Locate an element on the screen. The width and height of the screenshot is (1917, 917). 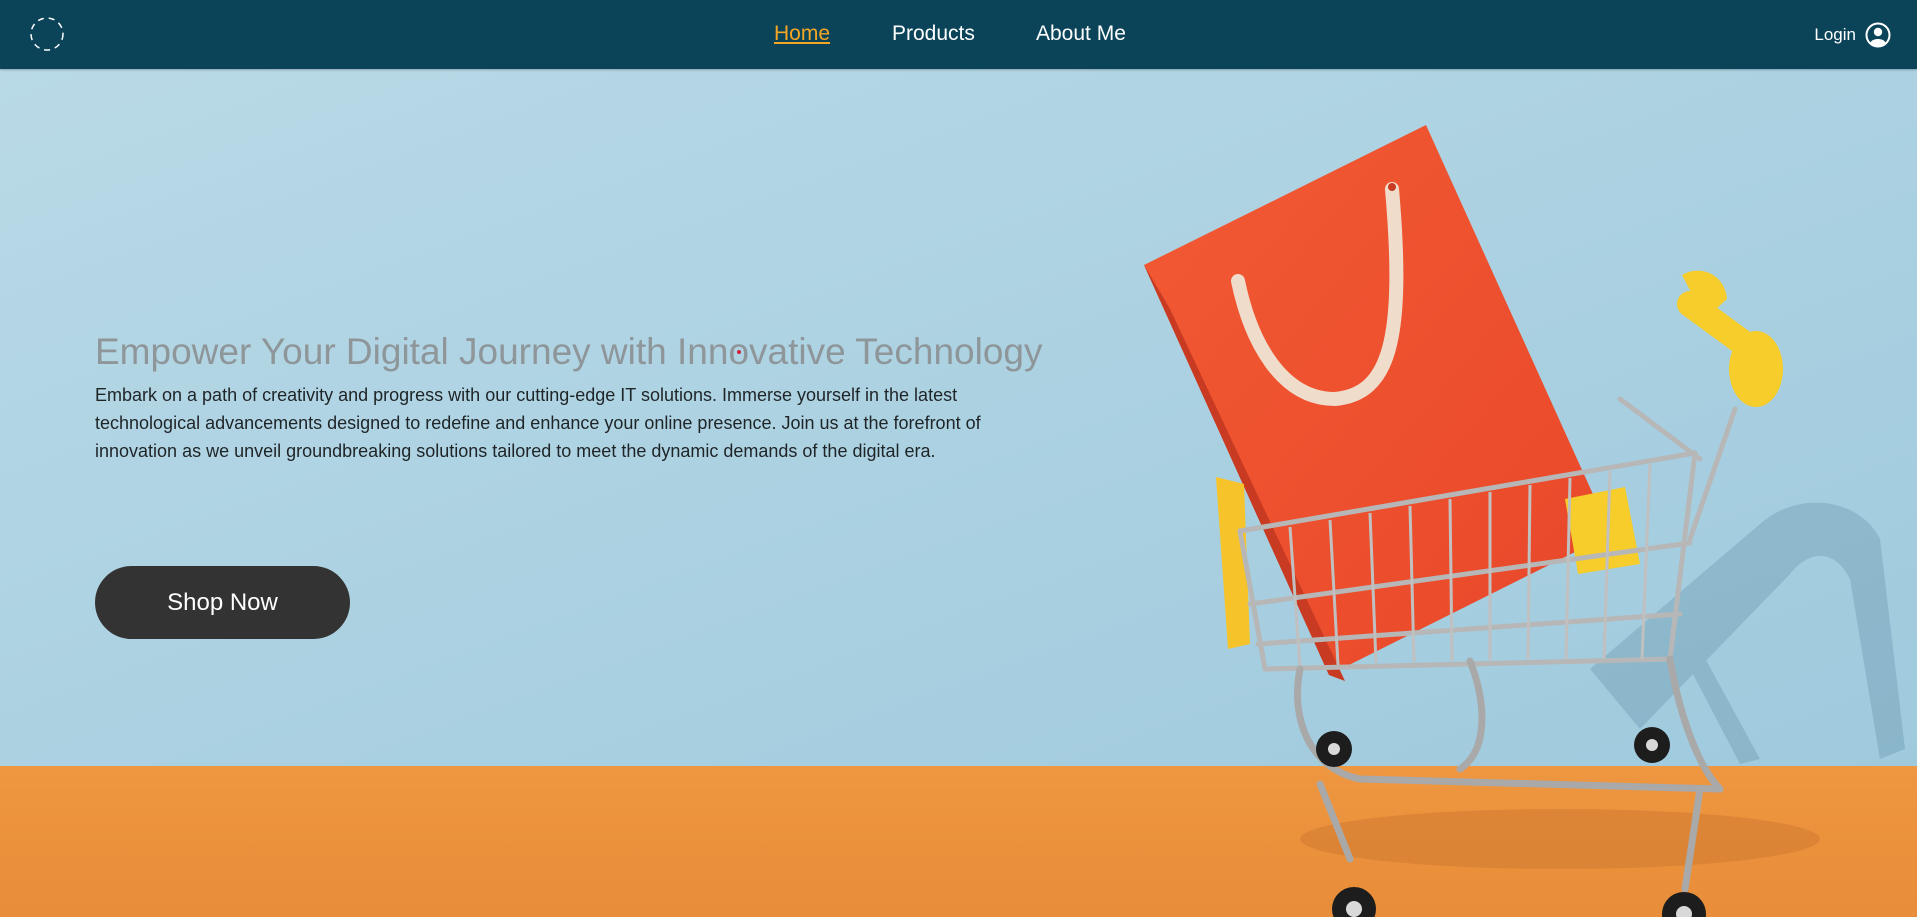
nav-link-products: Products is located at coordinates (933, 34).